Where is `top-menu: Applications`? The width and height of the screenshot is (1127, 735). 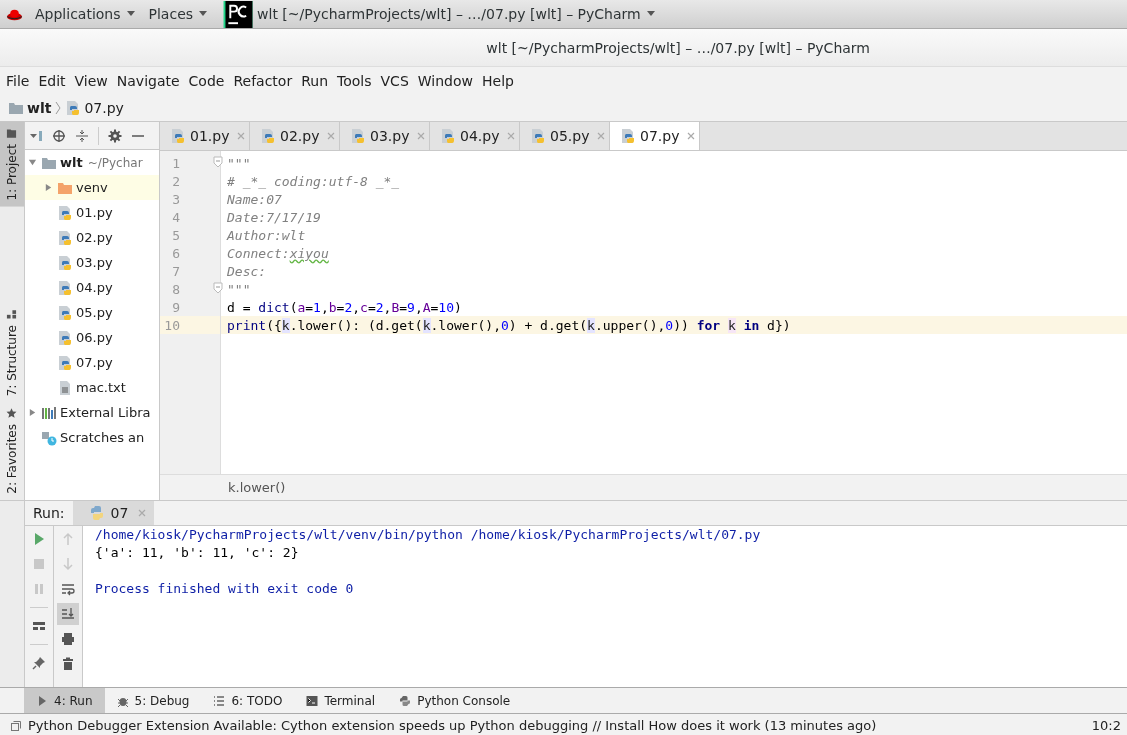
top-menu: Applications is located at coordinates (88, 14).